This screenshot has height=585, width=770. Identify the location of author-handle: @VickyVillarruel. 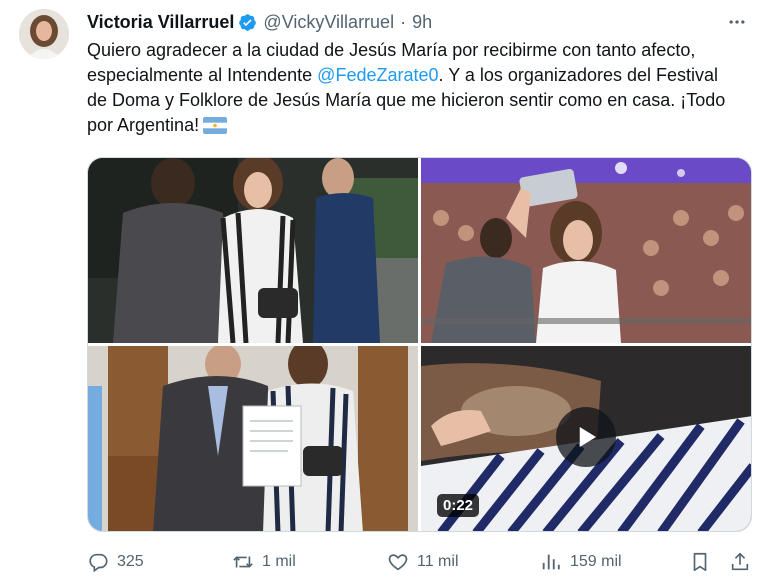
(328, 22).